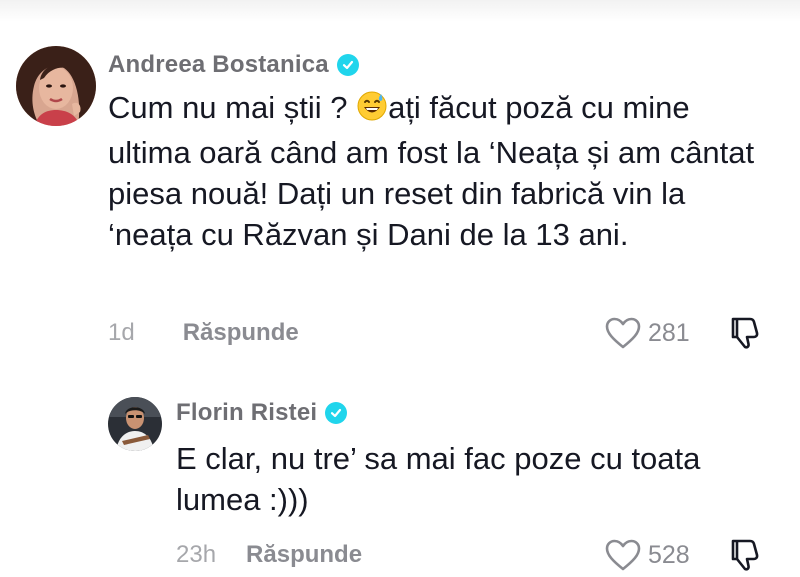 Image resolution: width=800 pixels, height=577 pixels. I want to click on timestamp: 1d, so click(121, 332).